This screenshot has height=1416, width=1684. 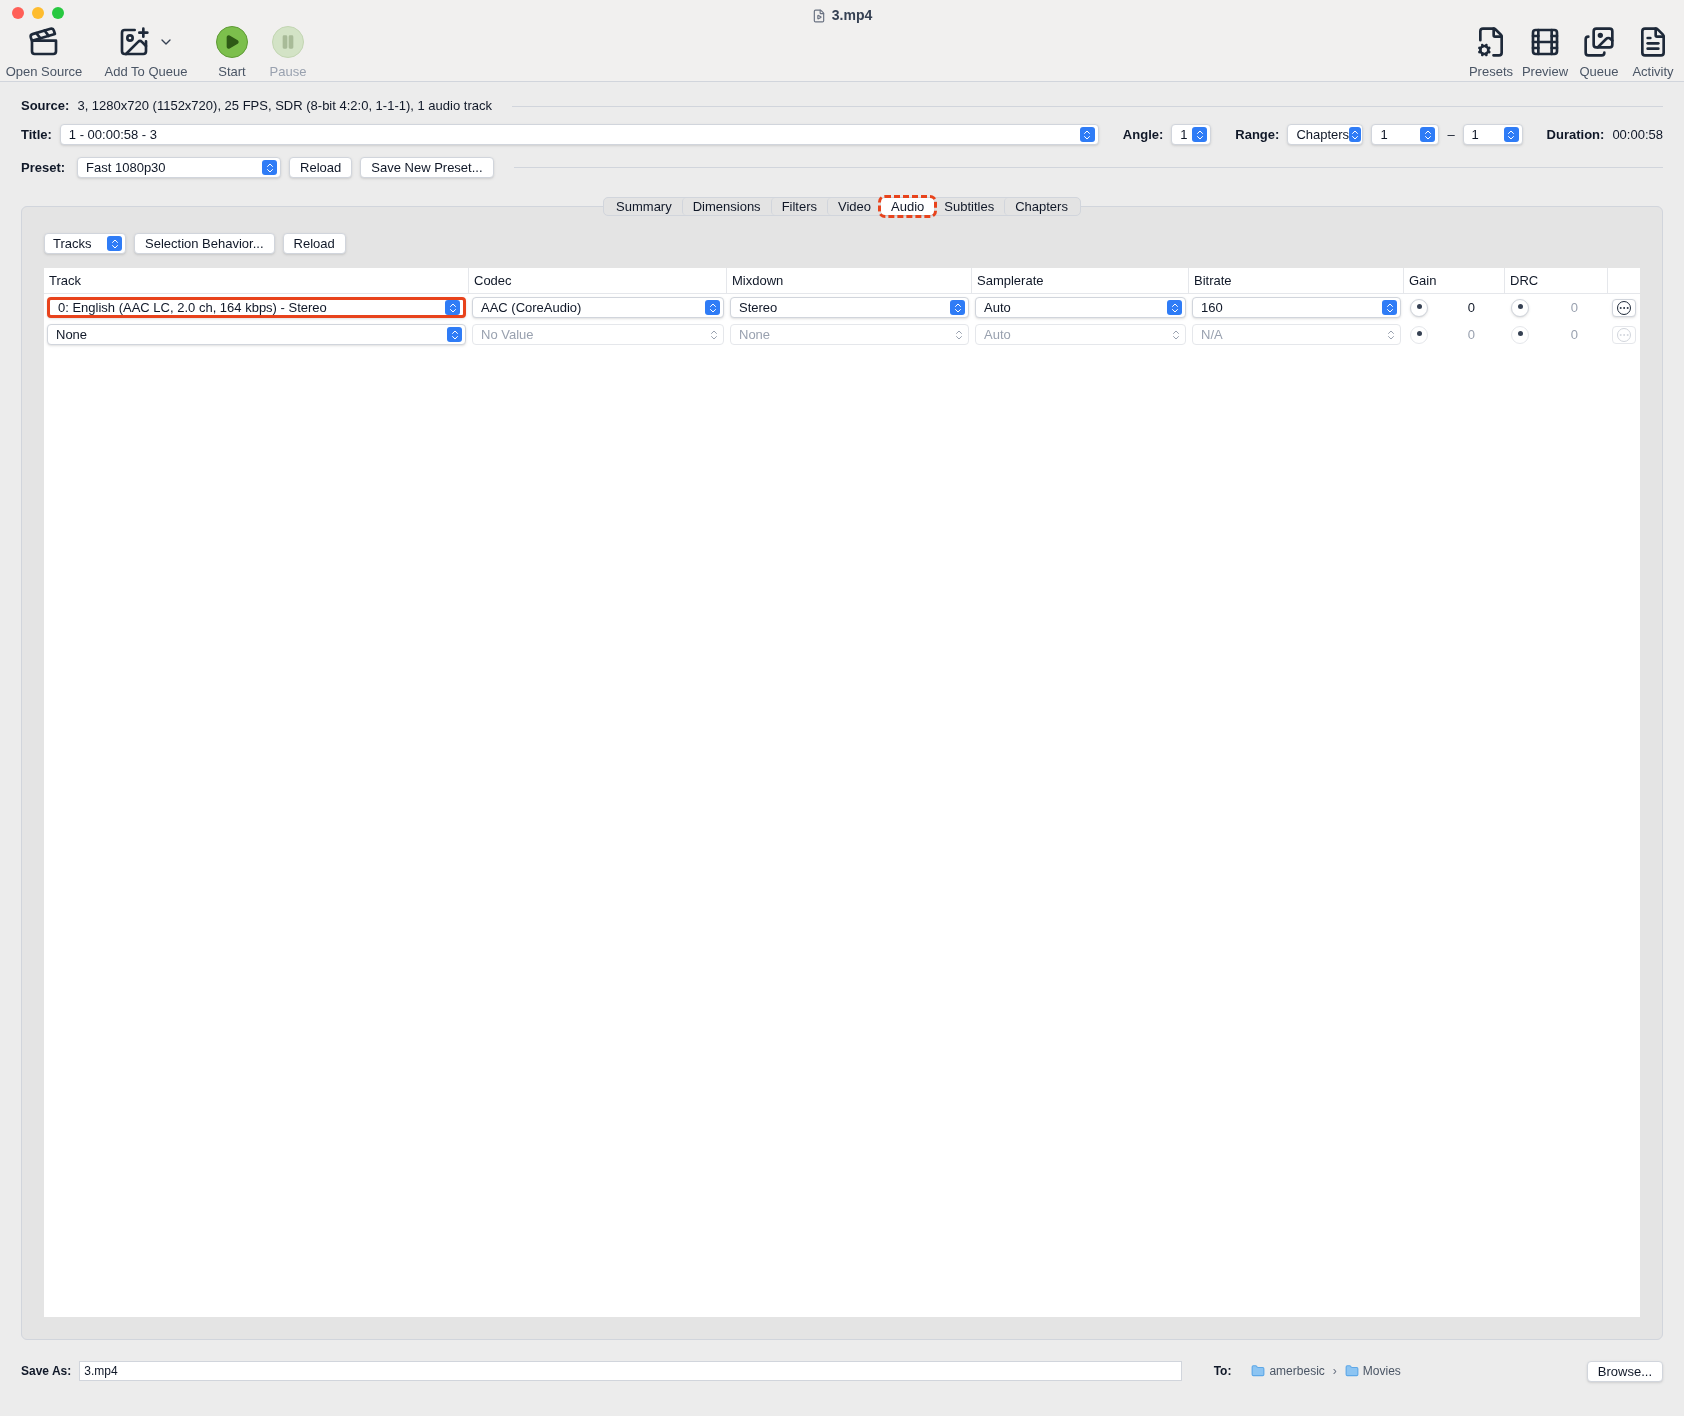 I want to click on angle-popup: 1, so click(x=1191, y=134).